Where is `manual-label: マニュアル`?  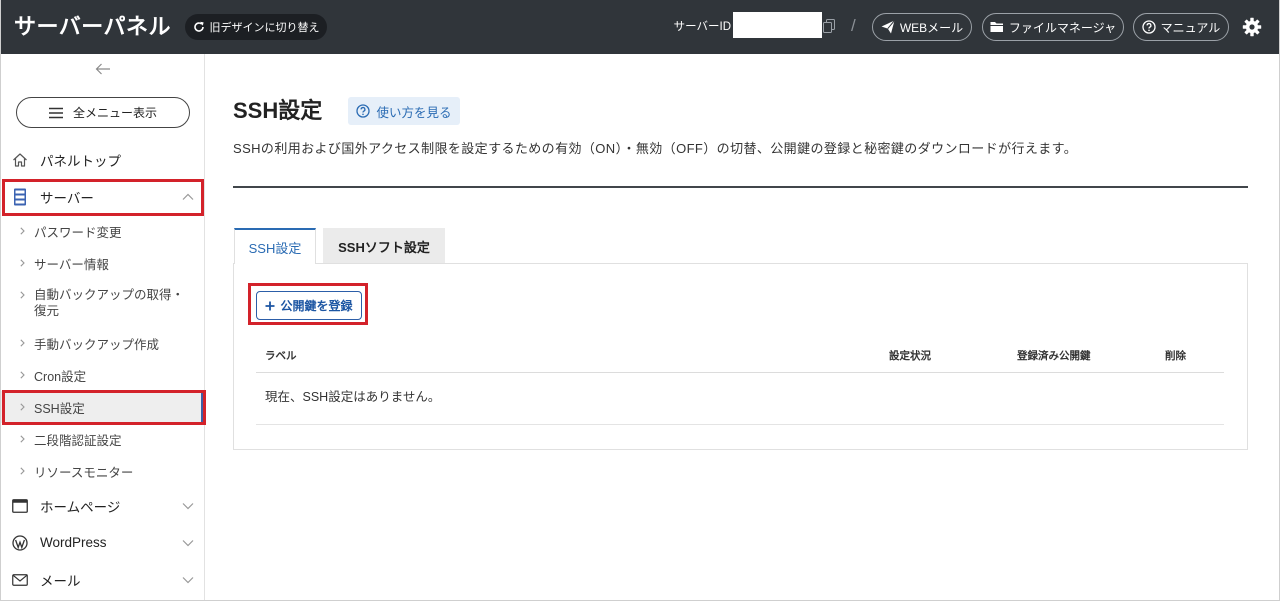
manual-label: マニュアル is located at coordinates (1190, 27).